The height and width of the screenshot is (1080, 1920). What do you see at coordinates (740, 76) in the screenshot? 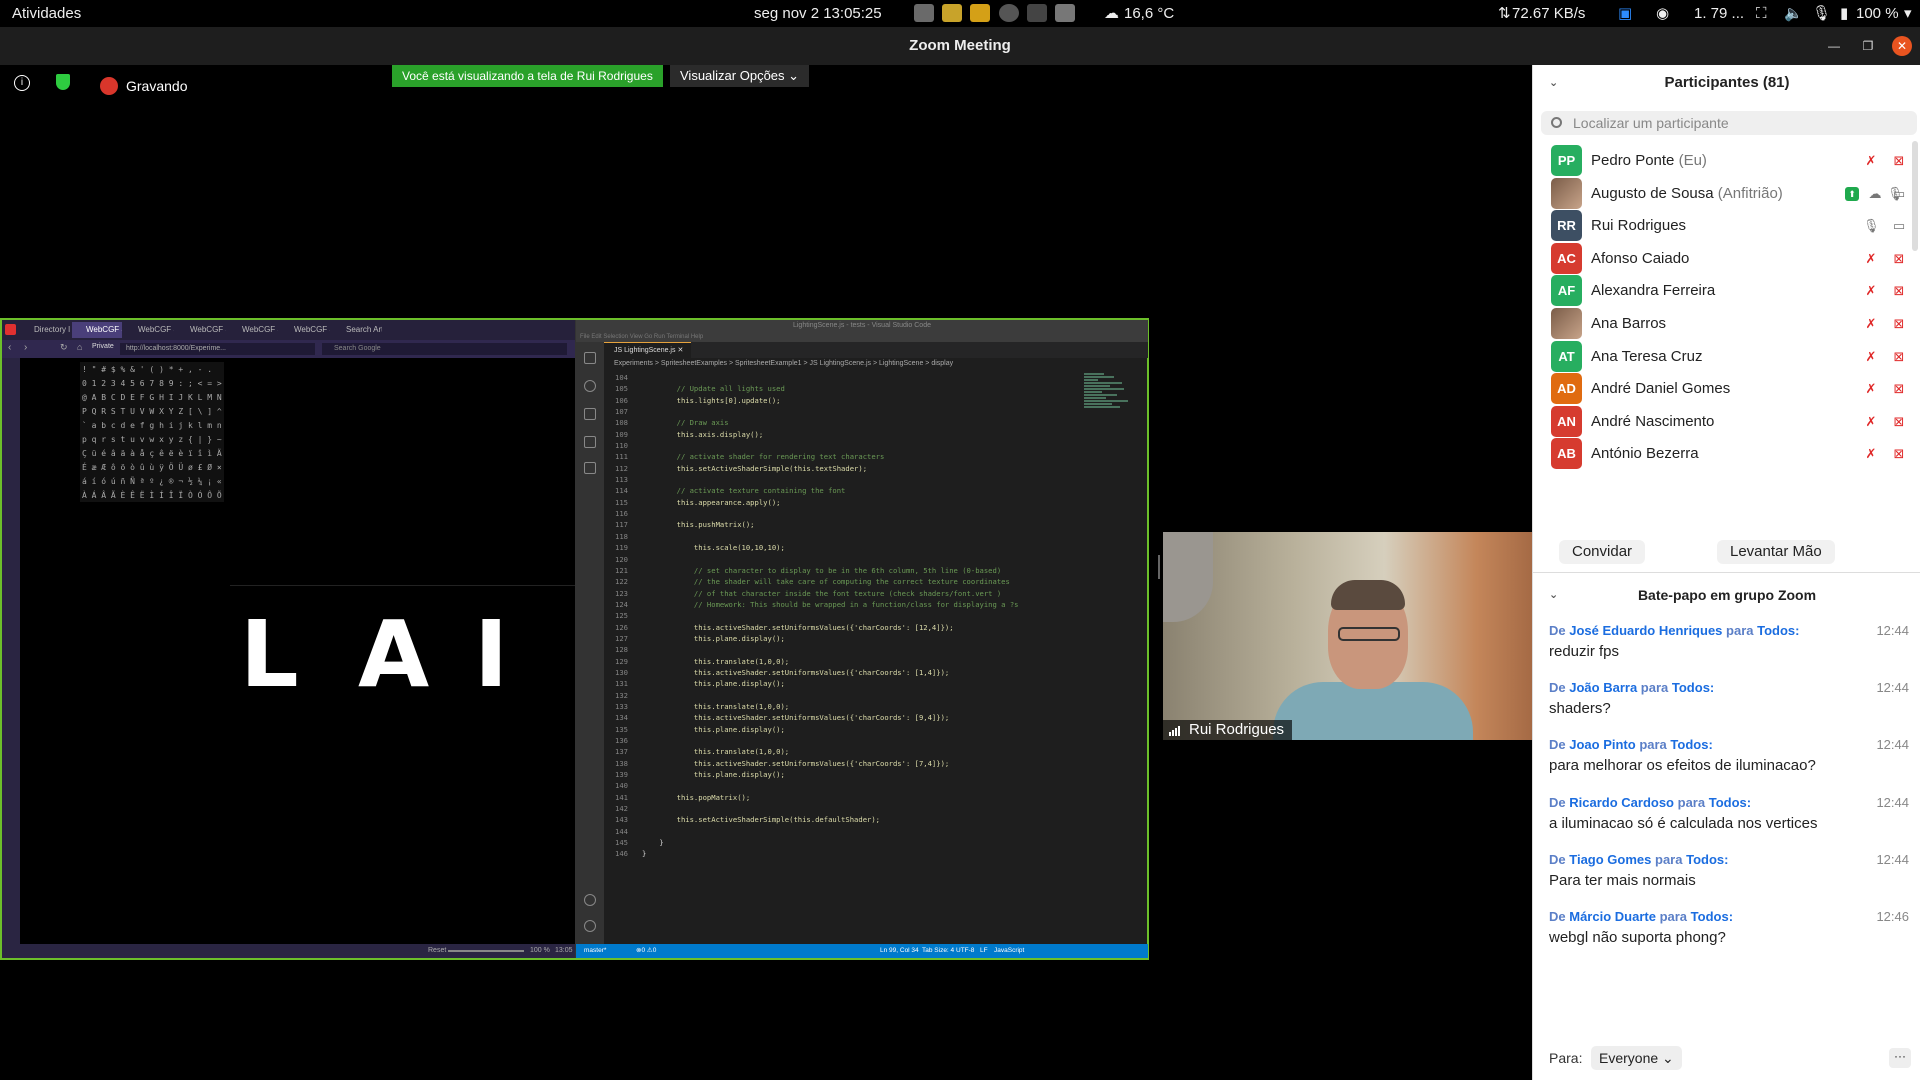
I see `view-options-button: Visualizar Opções ⌄` at bounding box center [740, 76].